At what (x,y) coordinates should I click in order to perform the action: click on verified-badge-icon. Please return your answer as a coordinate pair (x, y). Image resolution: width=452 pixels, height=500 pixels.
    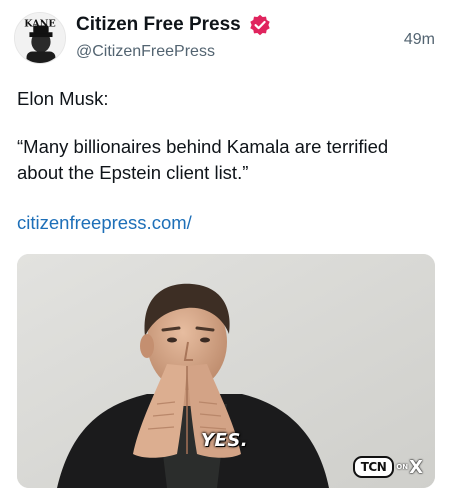
    Looking at the image, I should click on (260, 25).